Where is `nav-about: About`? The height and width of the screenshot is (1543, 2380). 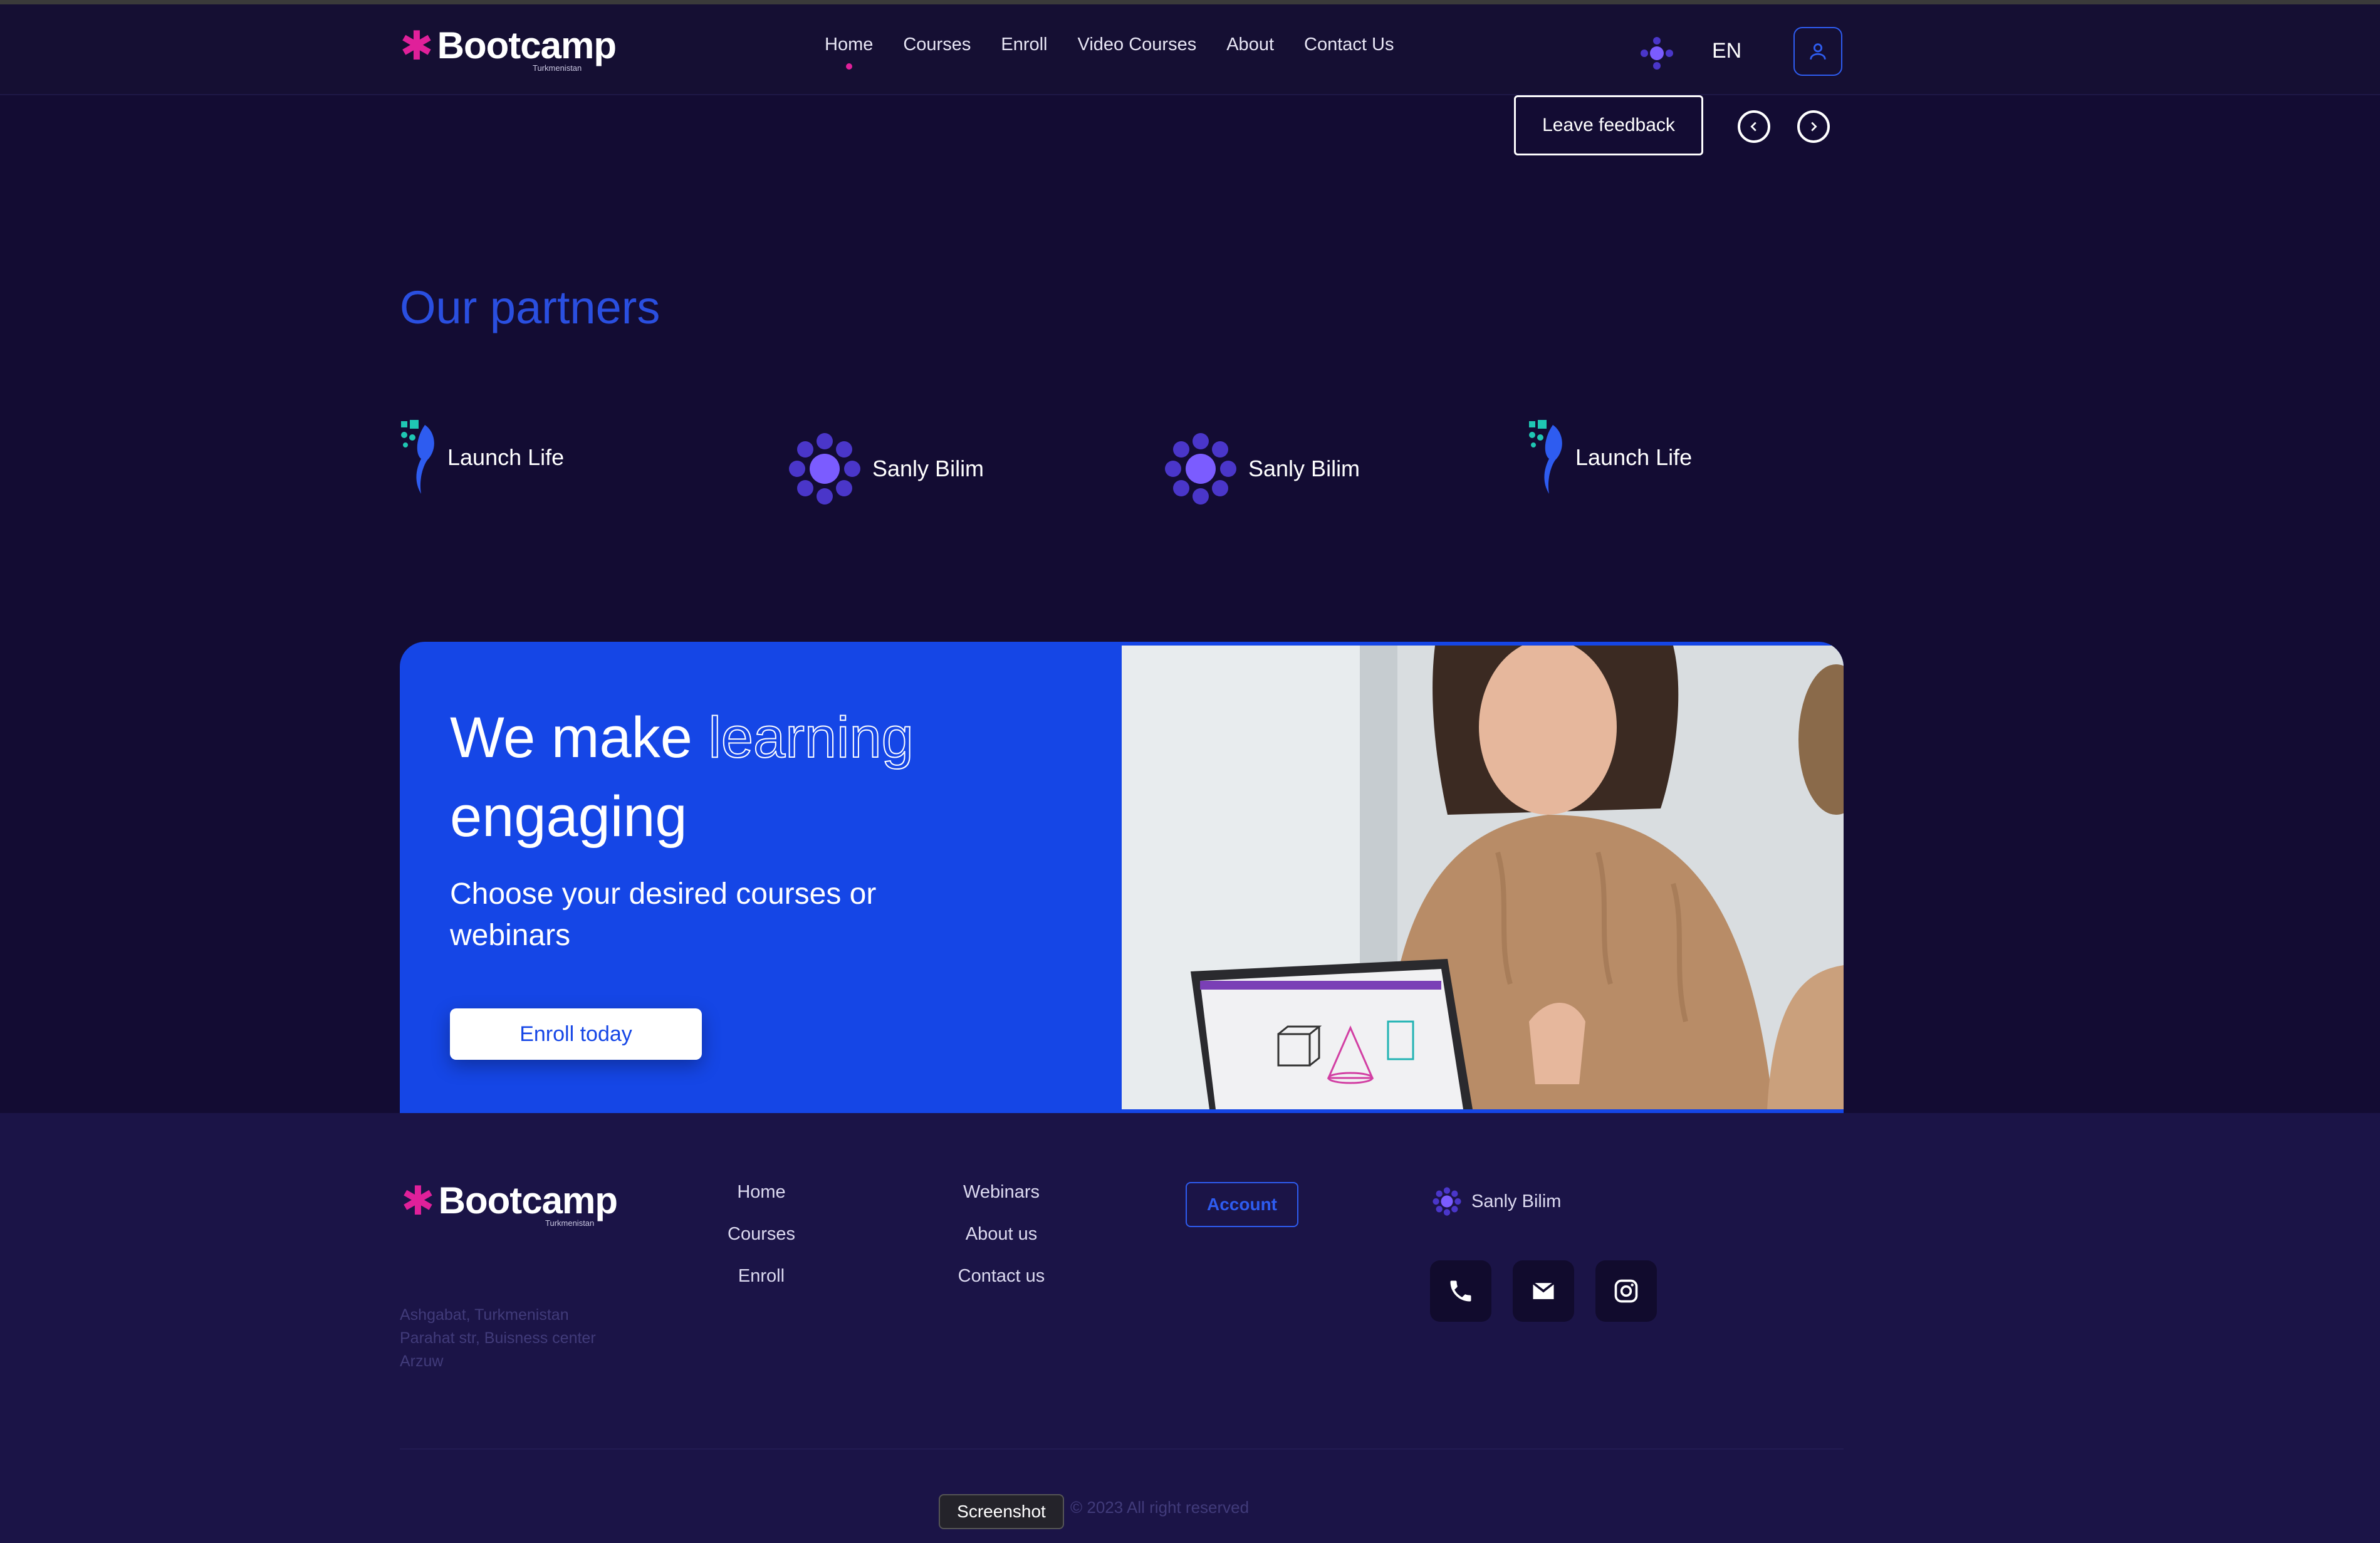
nav-about: About is located at coordinates (1250, 45).